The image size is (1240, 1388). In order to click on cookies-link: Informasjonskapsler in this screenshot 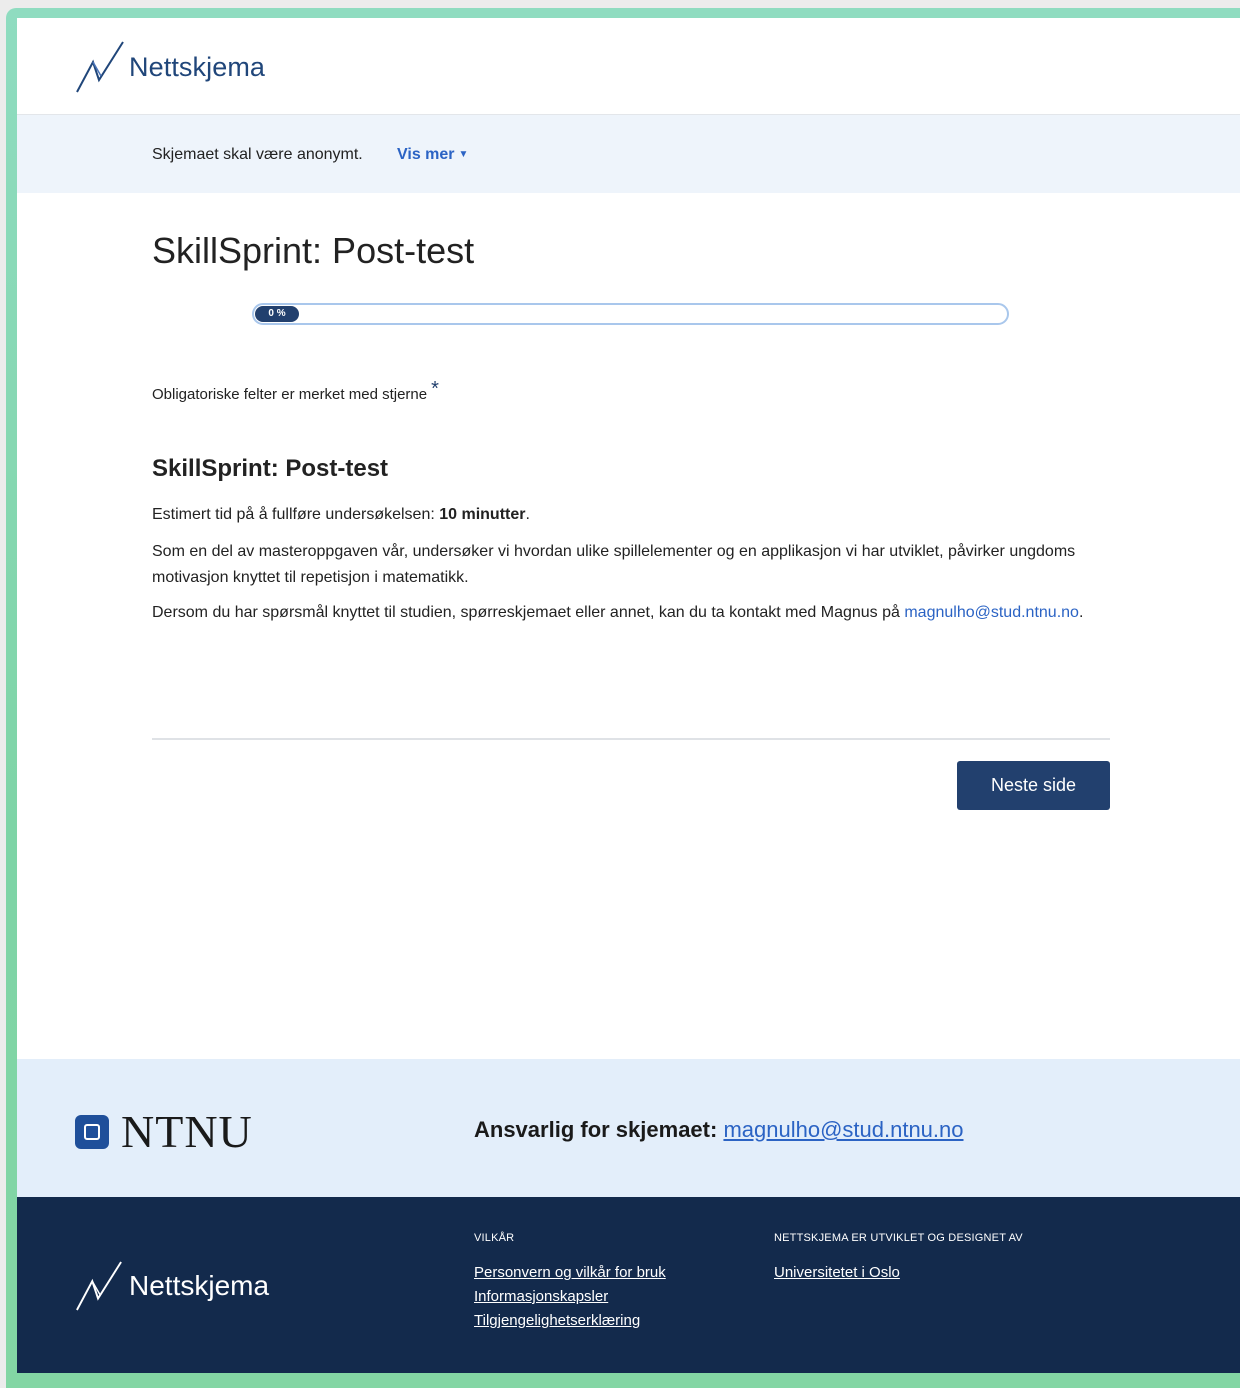, I will do `click(570, 1296)`.